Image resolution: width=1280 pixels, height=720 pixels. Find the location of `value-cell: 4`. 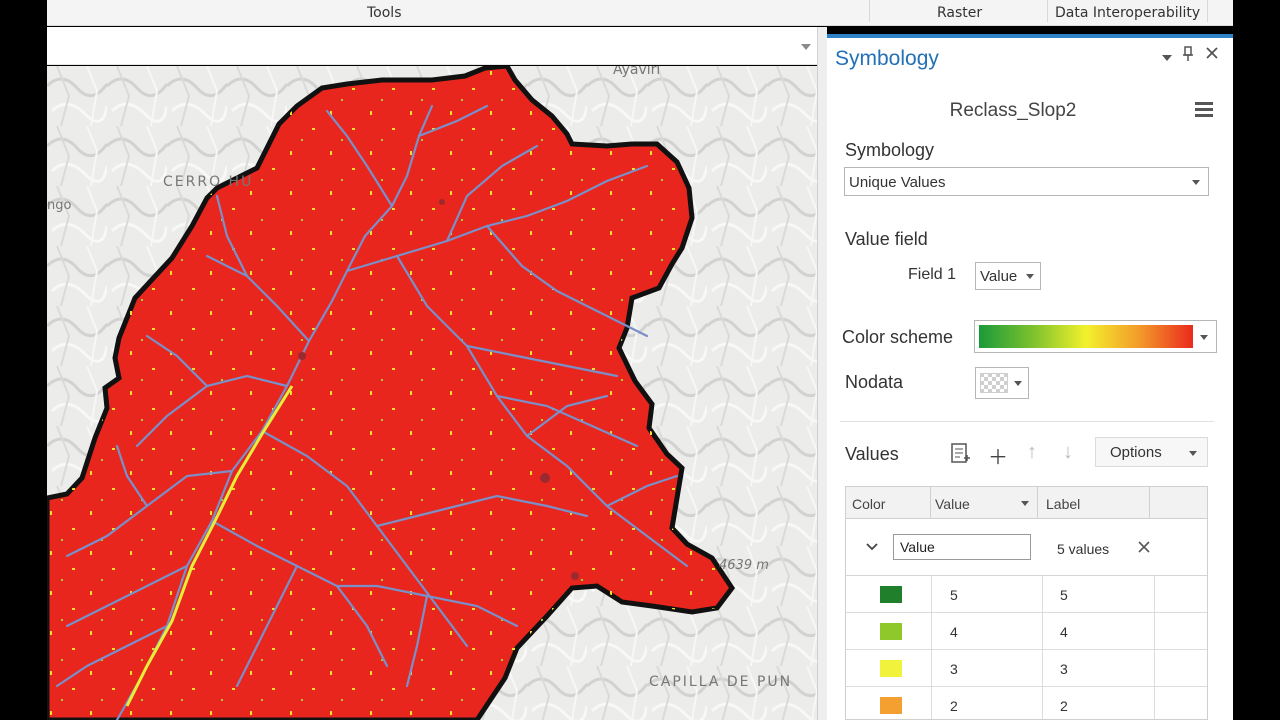

value-cell: 4 is located at coordinates (987, 631).